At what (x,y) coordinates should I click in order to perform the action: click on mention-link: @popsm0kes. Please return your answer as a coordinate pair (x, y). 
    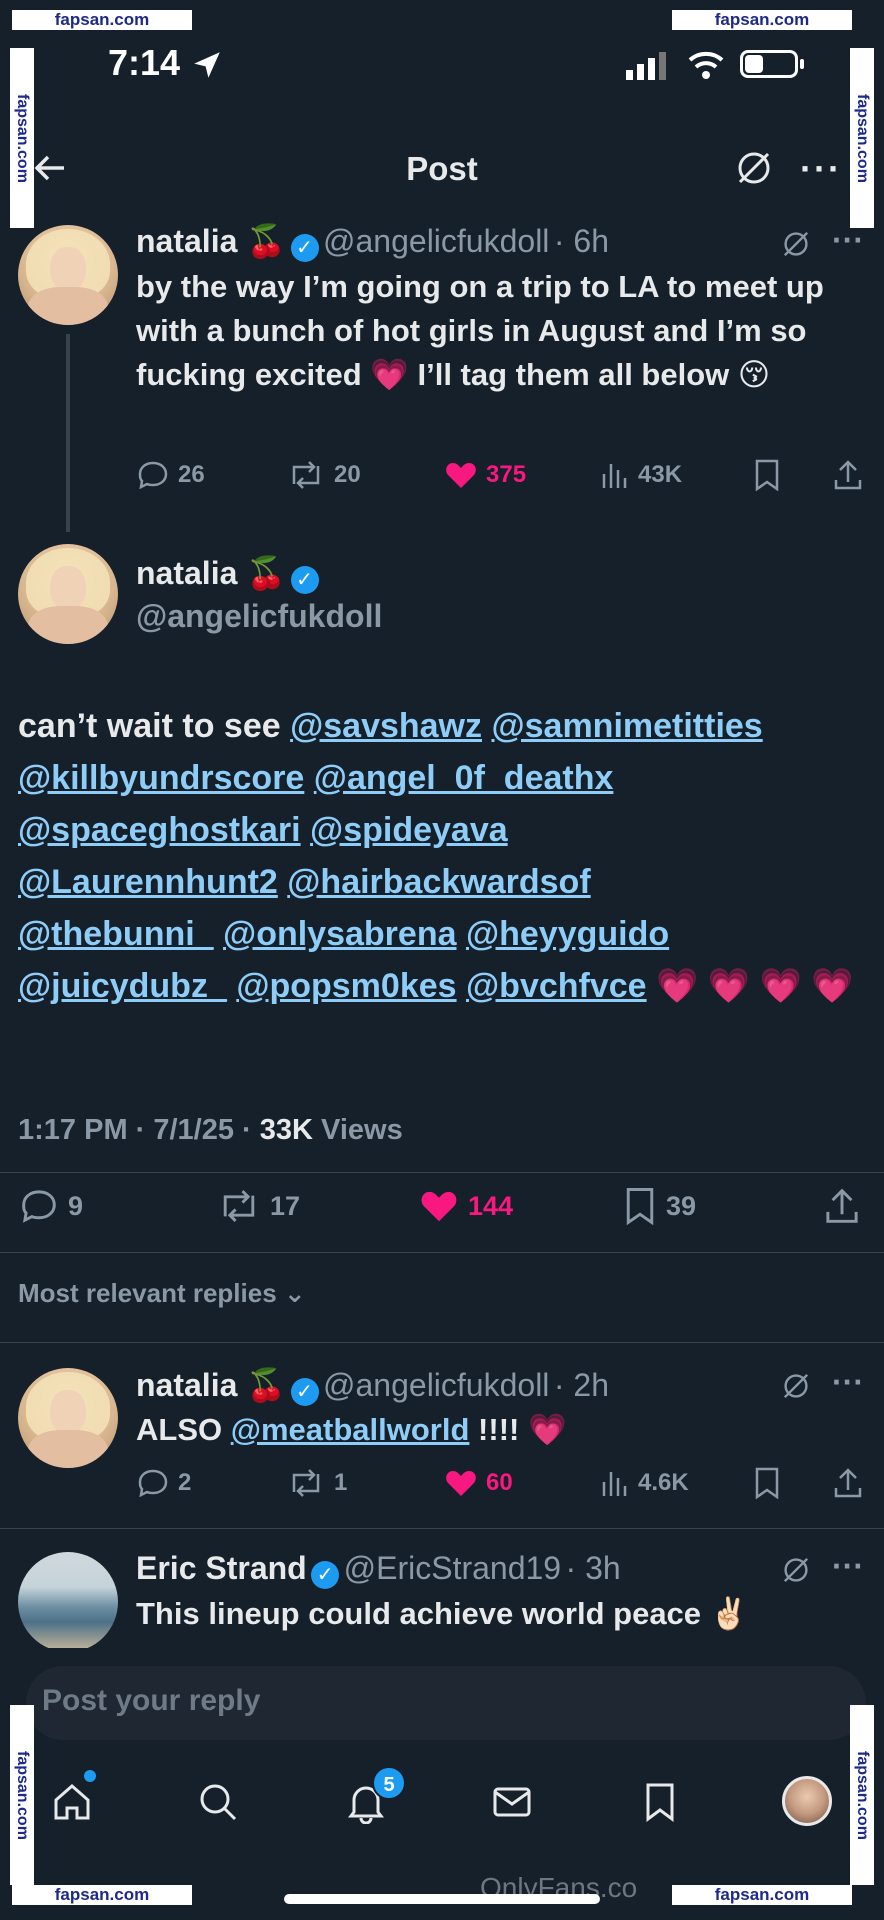
    Looking at the image, I should click on (346, 986).